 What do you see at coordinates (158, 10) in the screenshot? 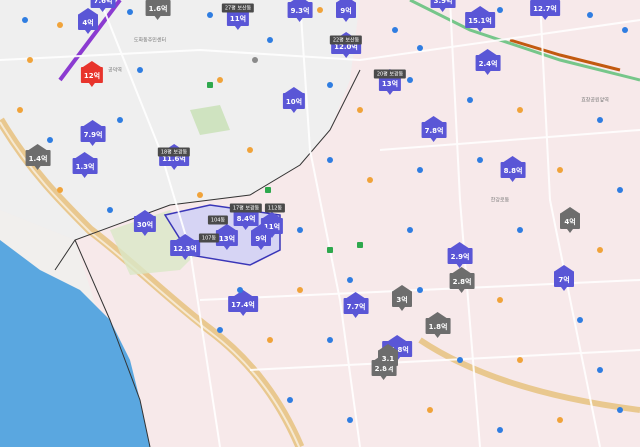
I see `price-marker: 1.6억` at bounding box center [158, 10].